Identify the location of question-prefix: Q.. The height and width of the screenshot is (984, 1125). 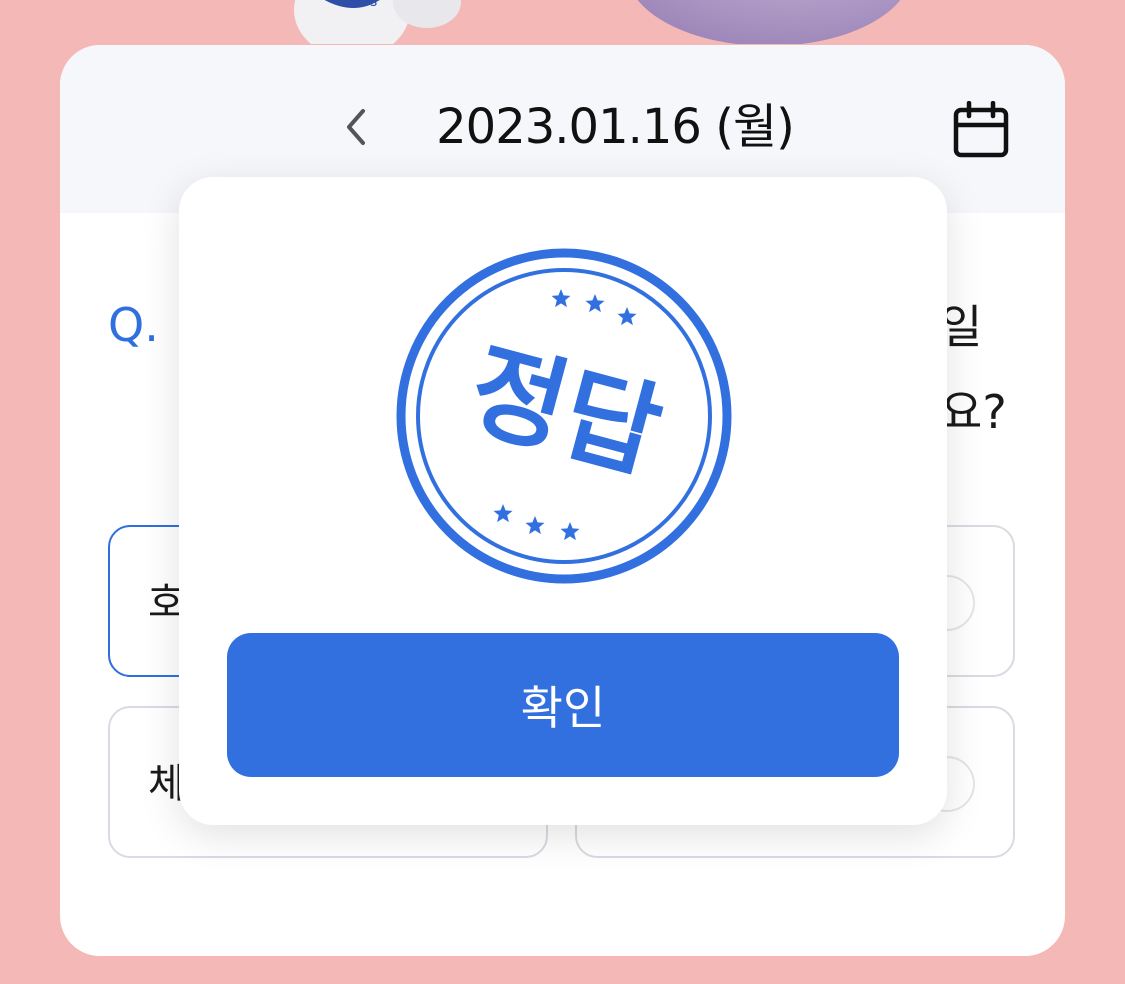
(133, 325).